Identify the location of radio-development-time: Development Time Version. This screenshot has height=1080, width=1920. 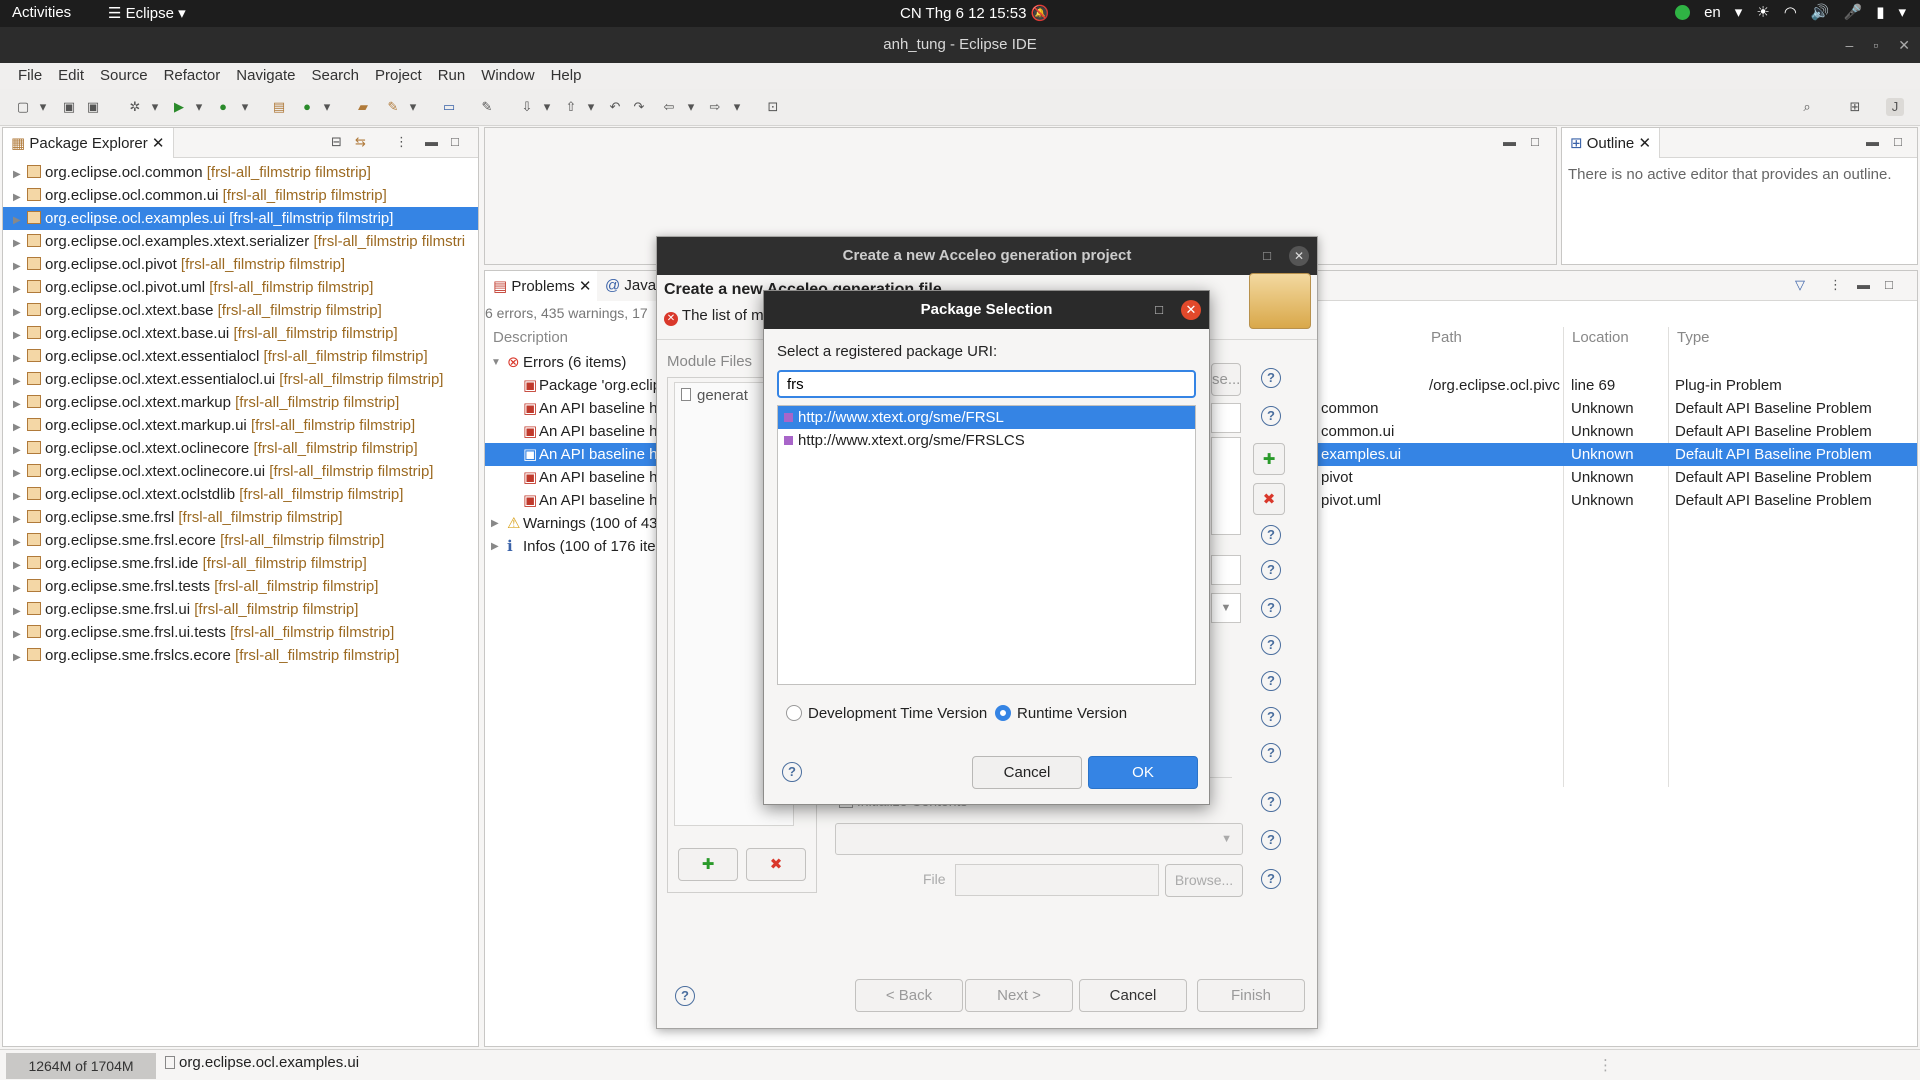
(886, 713).